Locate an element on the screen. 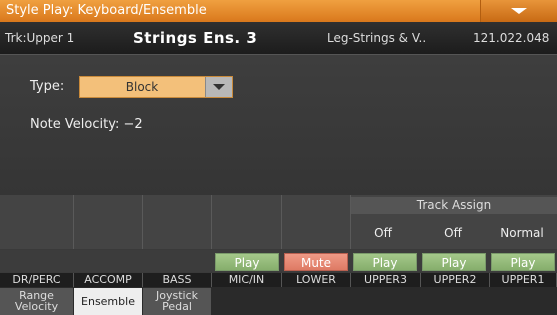 This screenshot has width=557, height=315. triangle-down-icon is located at coordinates (219, 87).